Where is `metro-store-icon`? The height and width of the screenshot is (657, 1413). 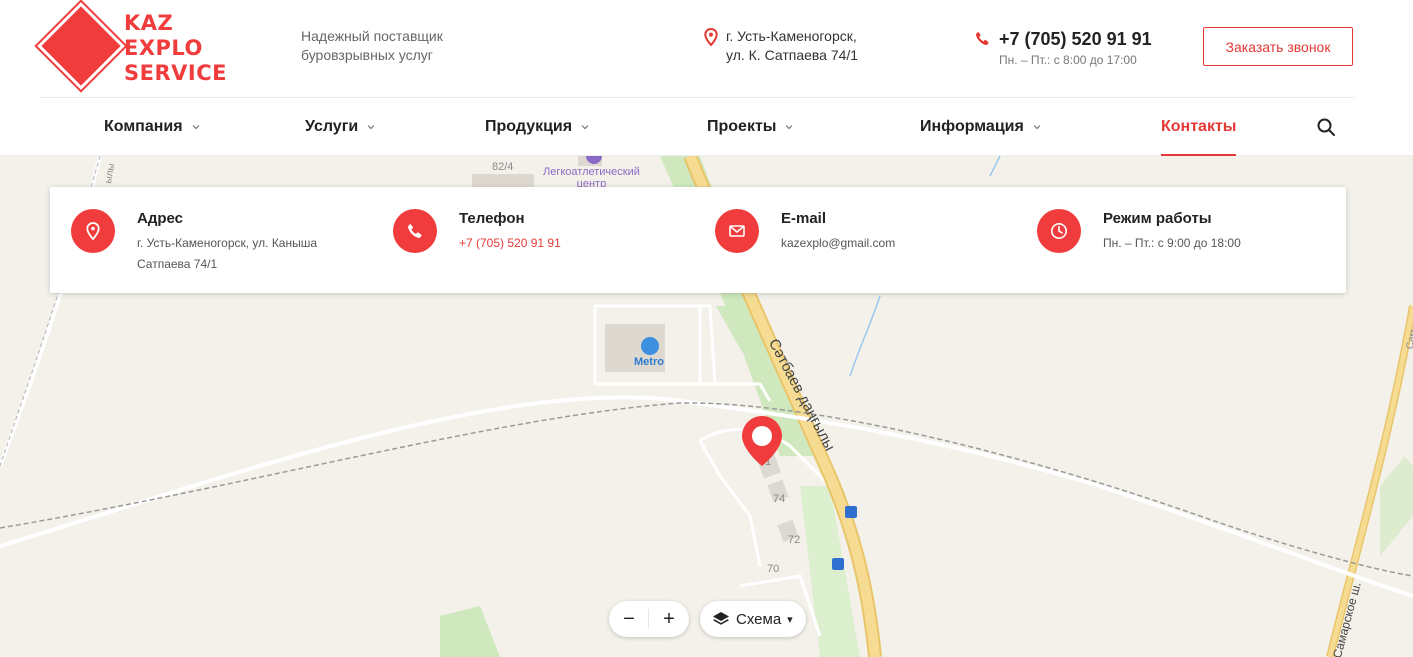 metro-store-icon is located at coordinates (650, 346).